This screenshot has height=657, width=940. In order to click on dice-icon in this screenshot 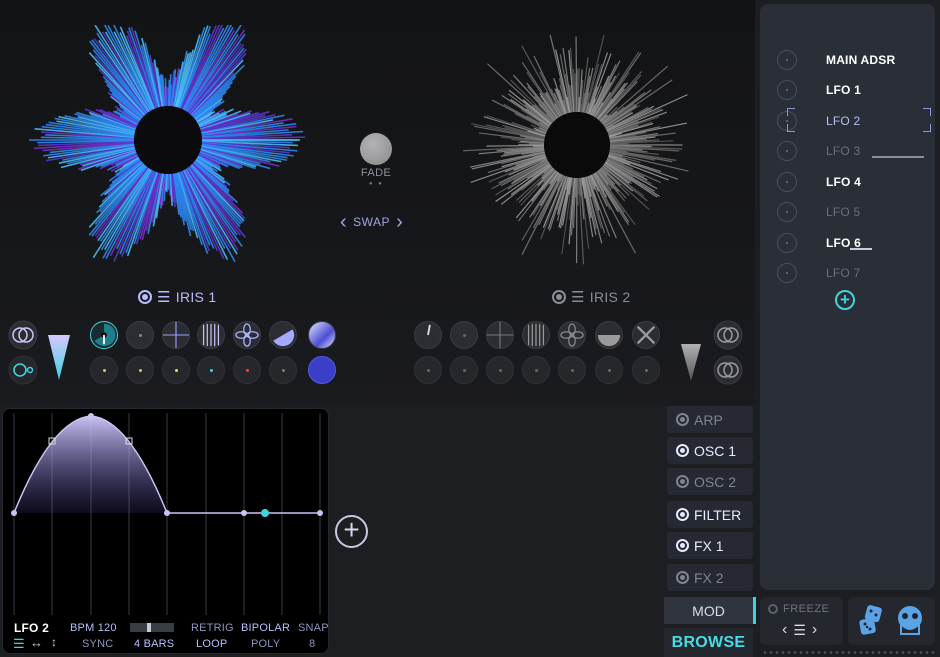, I will do `click(872, 621)`.